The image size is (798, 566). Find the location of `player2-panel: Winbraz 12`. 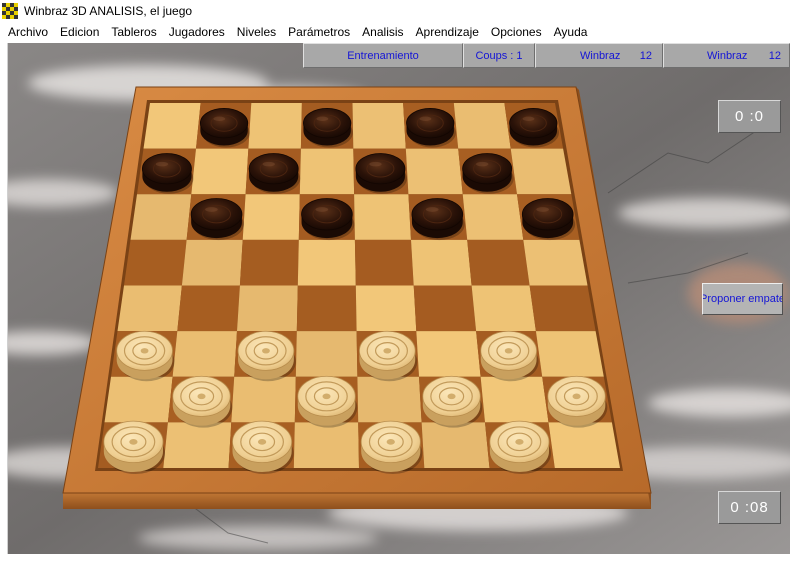

player2-panel: Winbraz 12 is located at coordinates (726, 55).